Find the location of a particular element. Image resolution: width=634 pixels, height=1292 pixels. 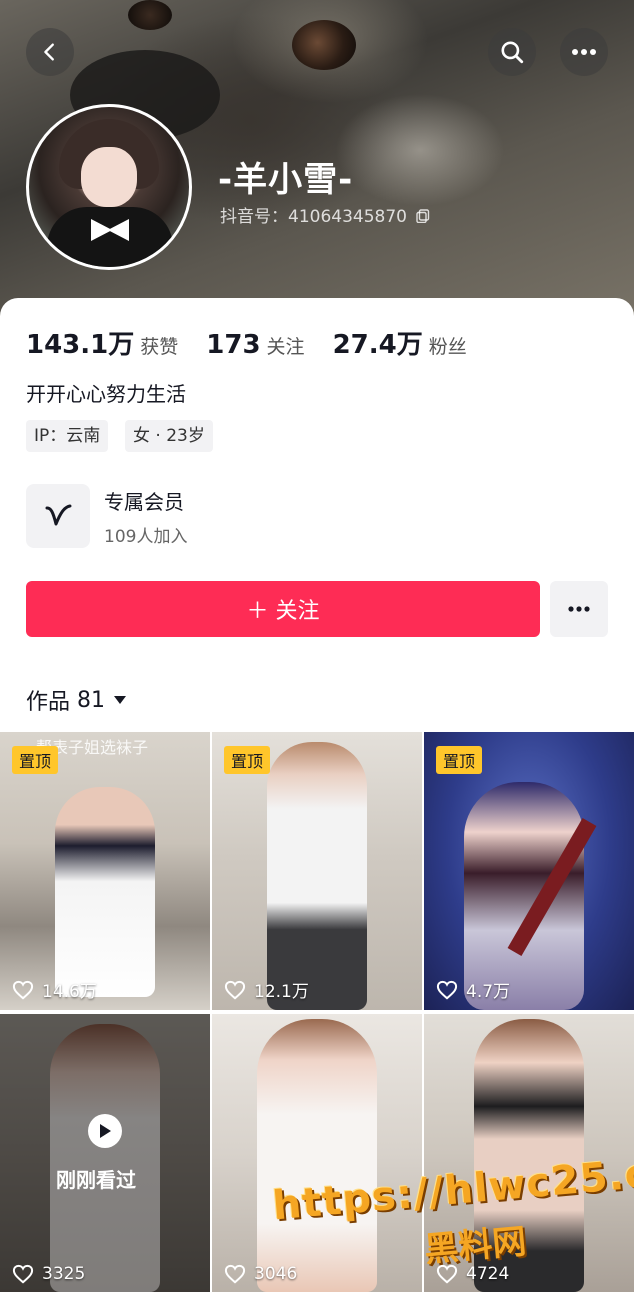

video-likes: 4.7万 is located at coordinates (473, 989).